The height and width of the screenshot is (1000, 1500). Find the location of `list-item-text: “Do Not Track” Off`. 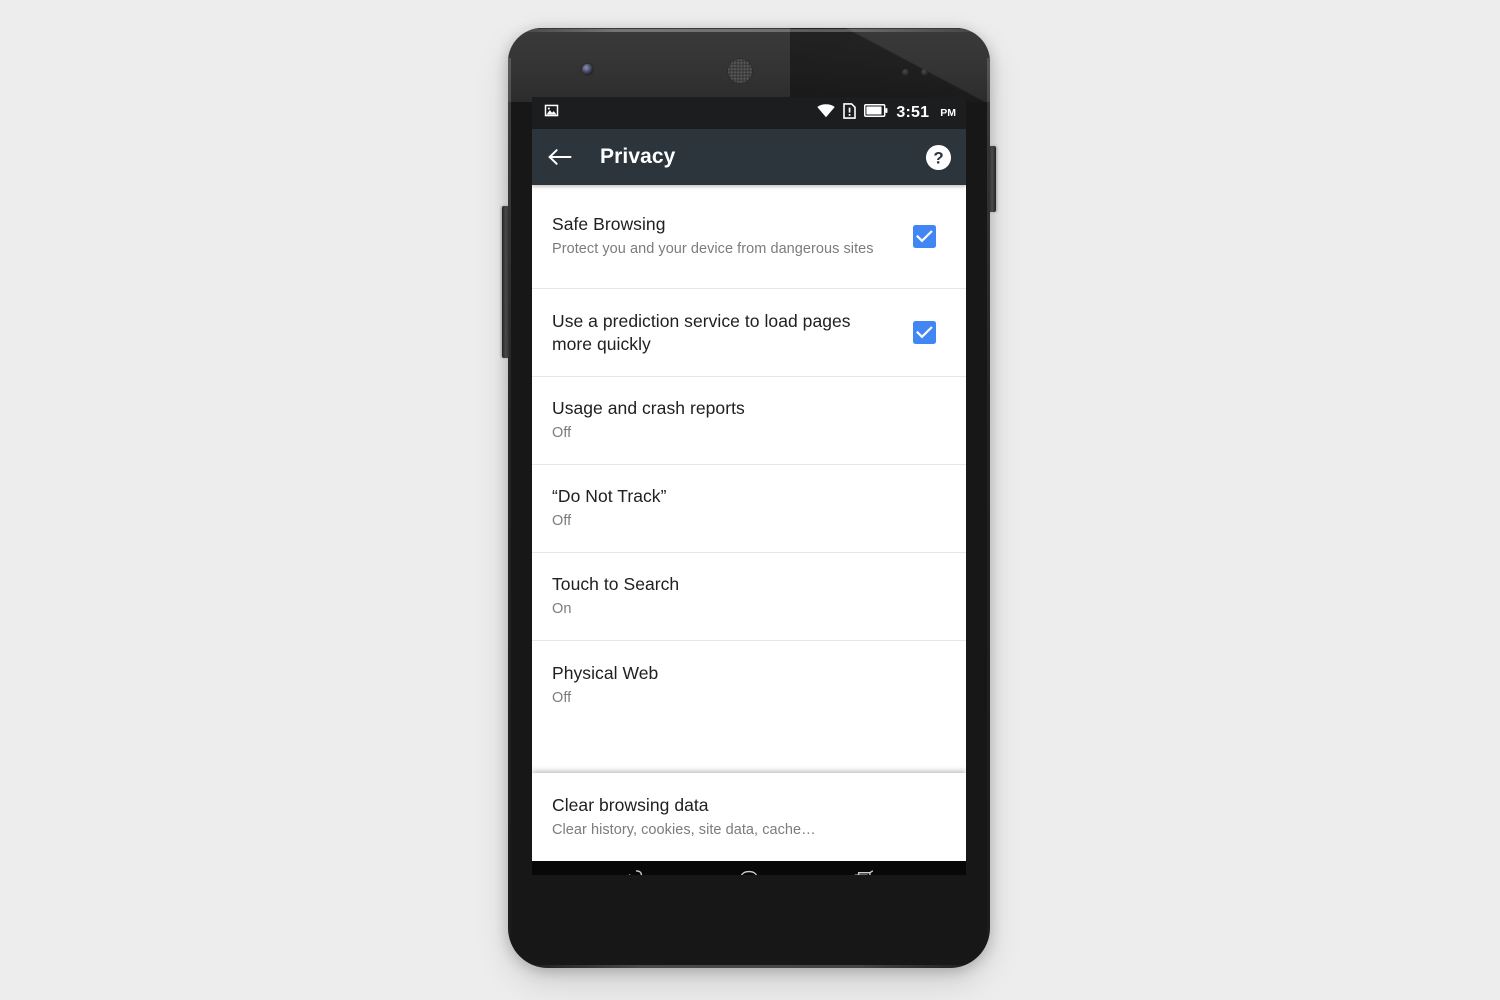

list-item-text: “Do Not Track” Off is located at coordinates (749, 508).